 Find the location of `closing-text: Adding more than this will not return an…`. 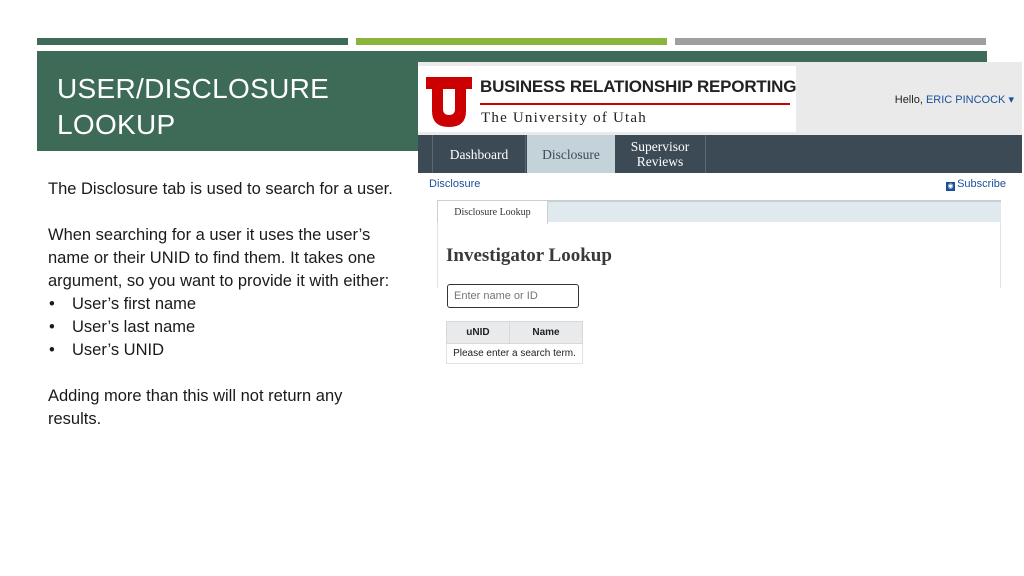

closing-text: Adding more than this will not return an… is located at coordinates (195, 407).